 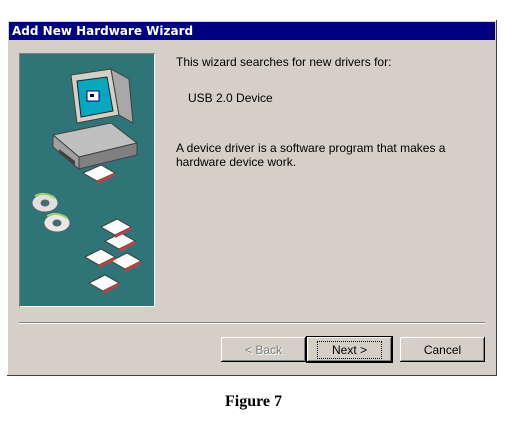 I want to click on device-name: USB 2.0 Device, so click(x=230, y=98).